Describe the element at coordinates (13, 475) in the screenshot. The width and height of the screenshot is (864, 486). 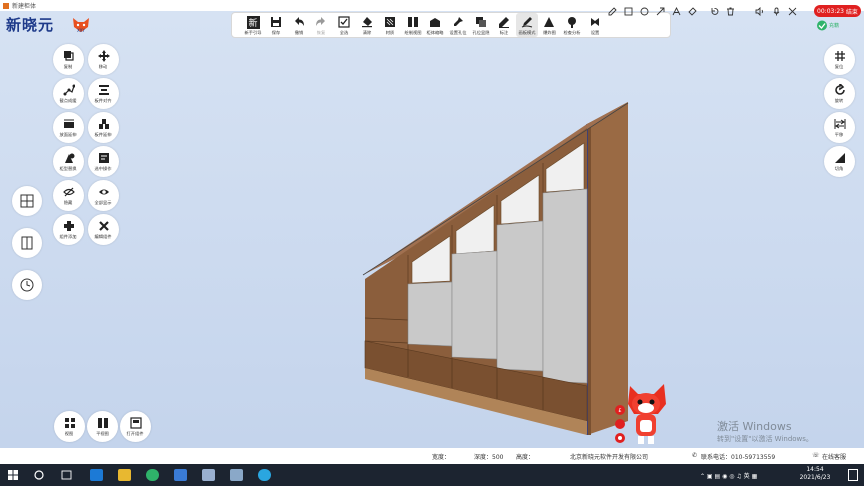
I see `windows-start-icon` at that location.